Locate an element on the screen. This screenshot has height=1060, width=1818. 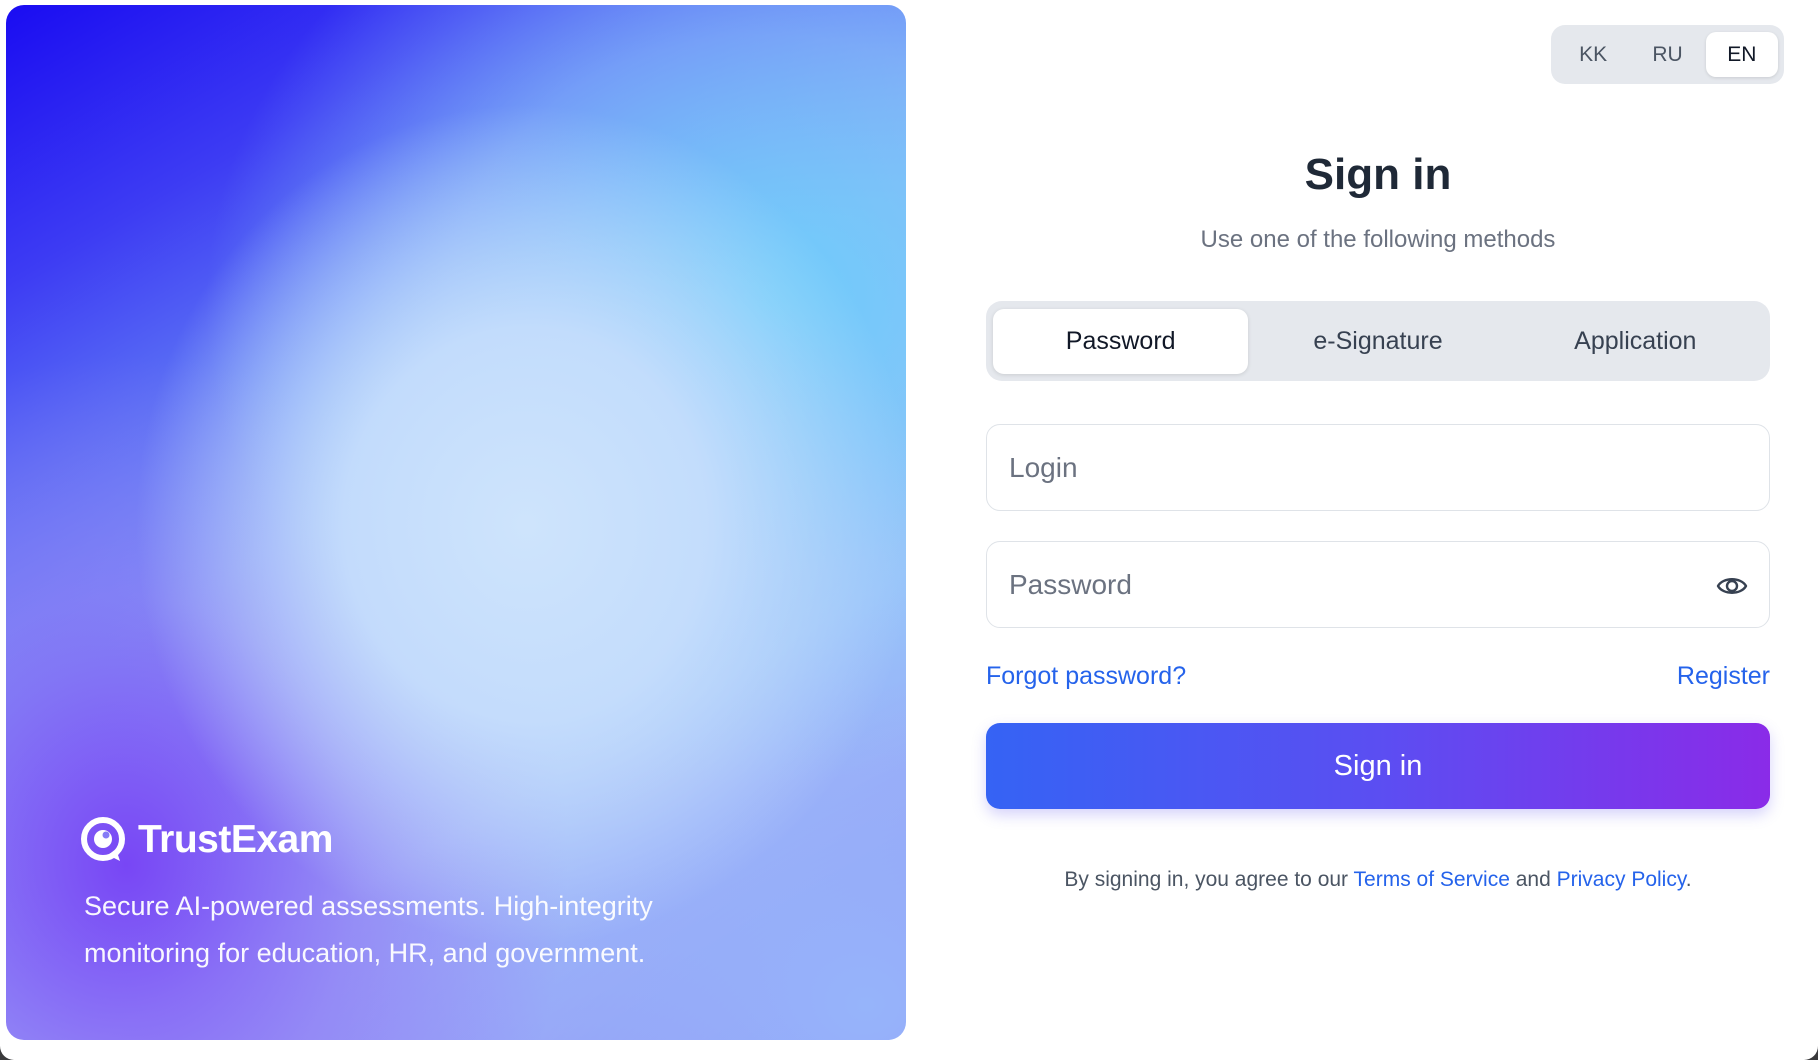
language-option-kk: KK is located at coordinates (1593, 54).